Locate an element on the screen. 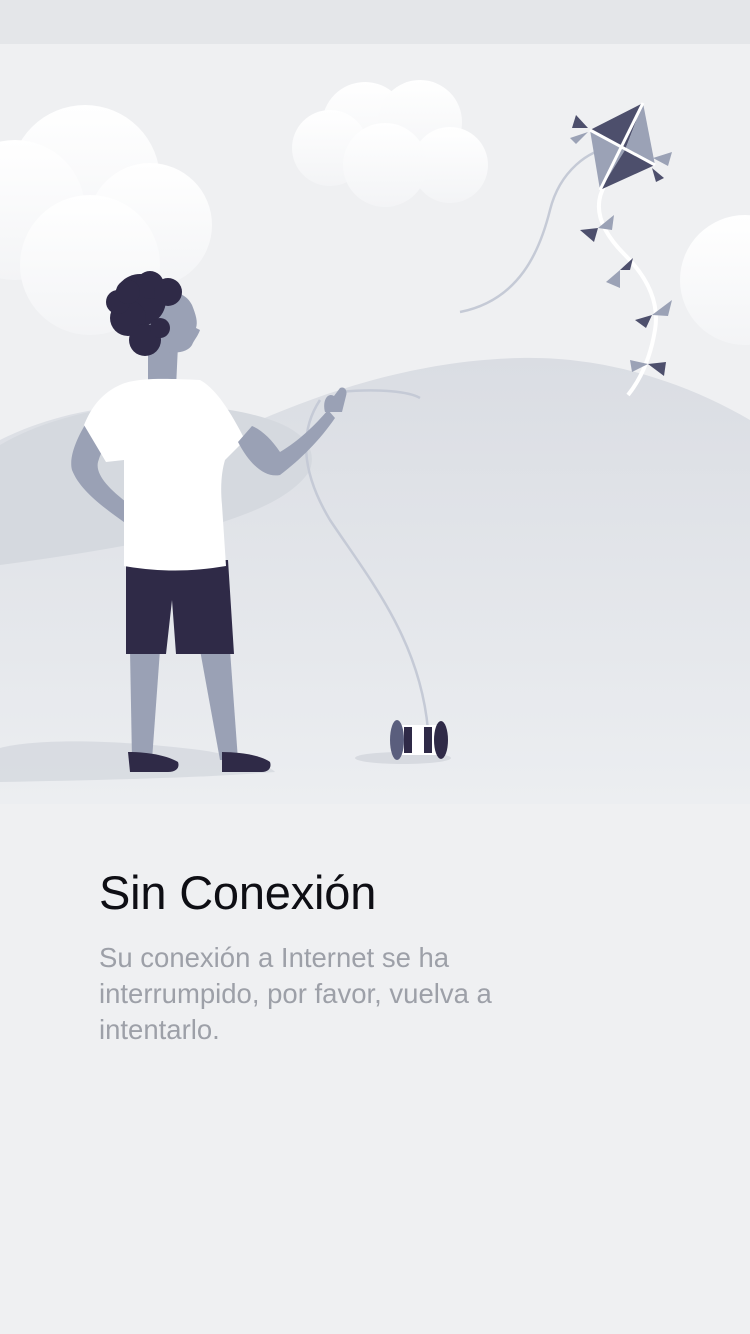  kite-bows is located at coordinates (626, 295).